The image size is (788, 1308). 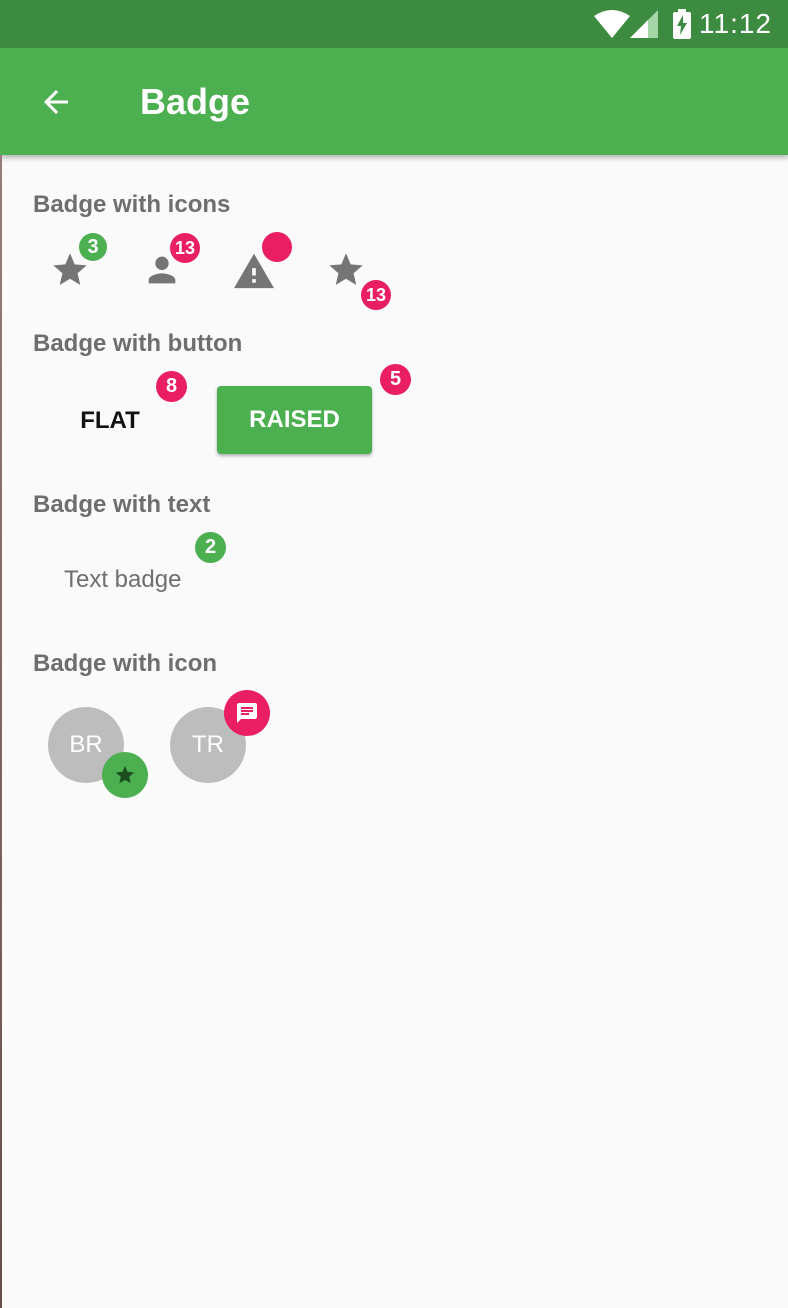 What do you see at coordinates (132, 204) in the screenshot?
I see `section-title-icons: Badge with icons` at bounding box center [132, 204].